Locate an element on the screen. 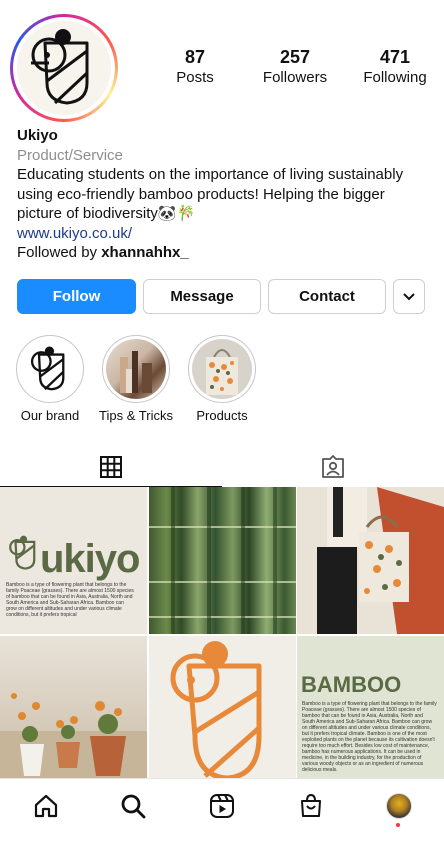  highlight-label: Tips & Tricks is located at coordinates (136, 415).